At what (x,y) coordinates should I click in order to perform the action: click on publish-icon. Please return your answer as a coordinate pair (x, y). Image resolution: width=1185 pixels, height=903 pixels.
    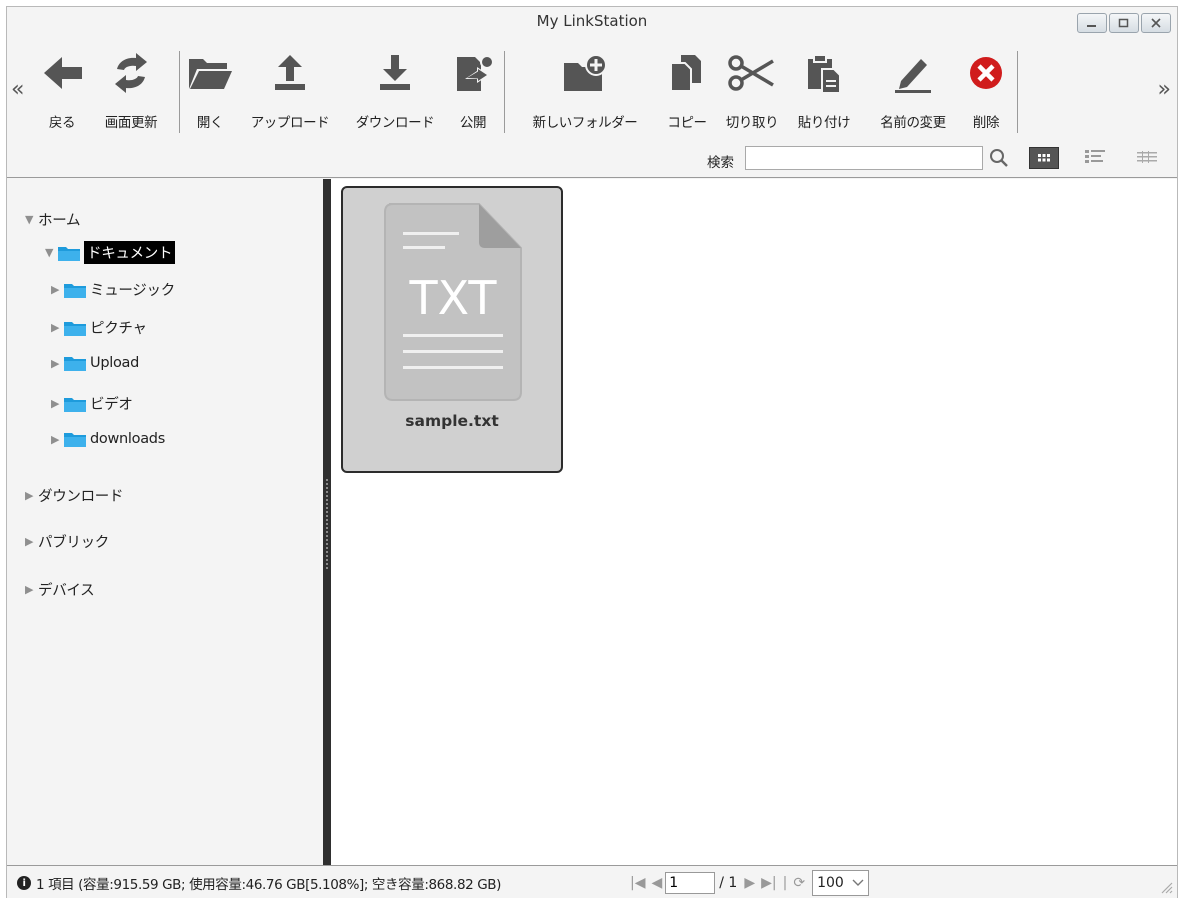
    Looking at the image, I should click on (475, 73).